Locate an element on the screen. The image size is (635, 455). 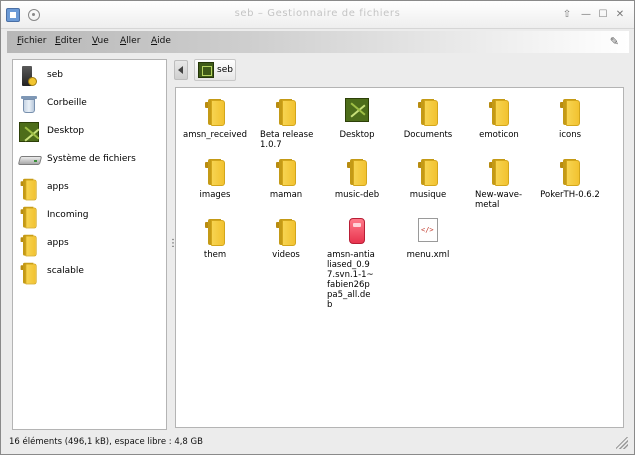
breadcrumb-left-arrow-button is located at coordinates (181, 70).